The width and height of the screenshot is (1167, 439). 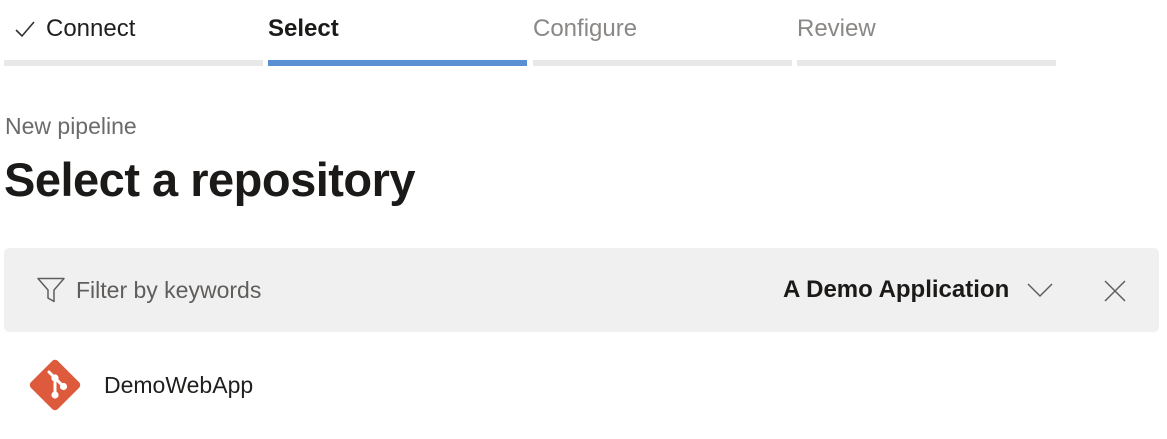 I want to click on breadcrumb: New pipeline, so click(x=71, y=126).